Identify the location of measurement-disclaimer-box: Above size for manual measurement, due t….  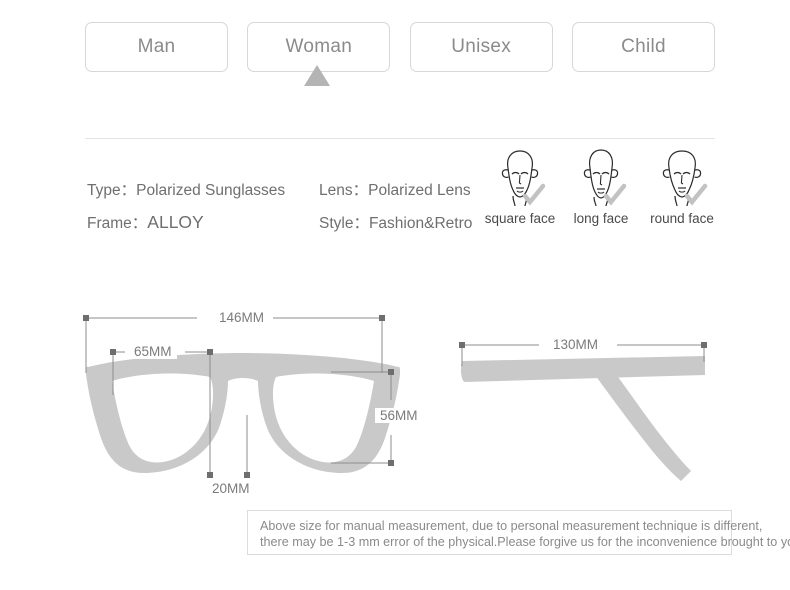
(518, 532).